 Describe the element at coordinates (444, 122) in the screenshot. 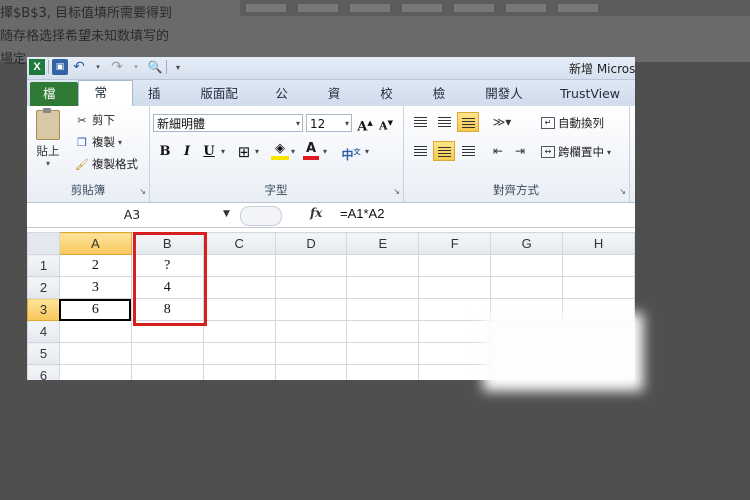

I see `align-middle-icon` at that location.